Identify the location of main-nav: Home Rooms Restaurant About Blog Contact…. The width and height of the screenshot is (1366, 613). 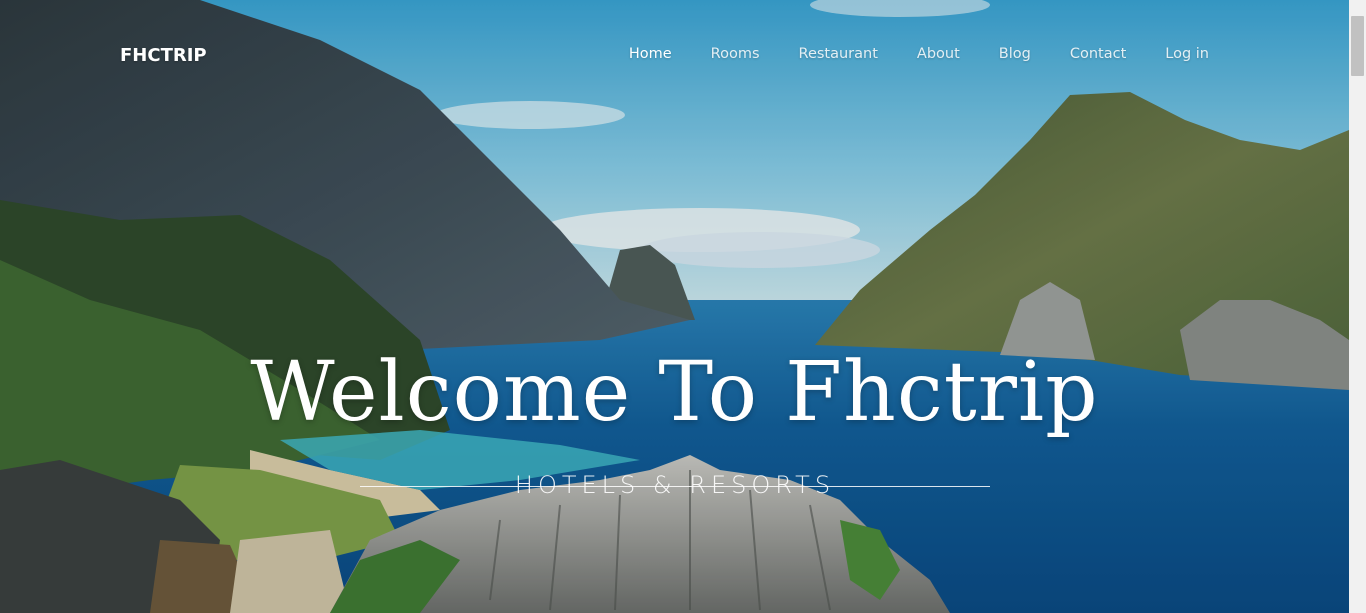
(899, 54).